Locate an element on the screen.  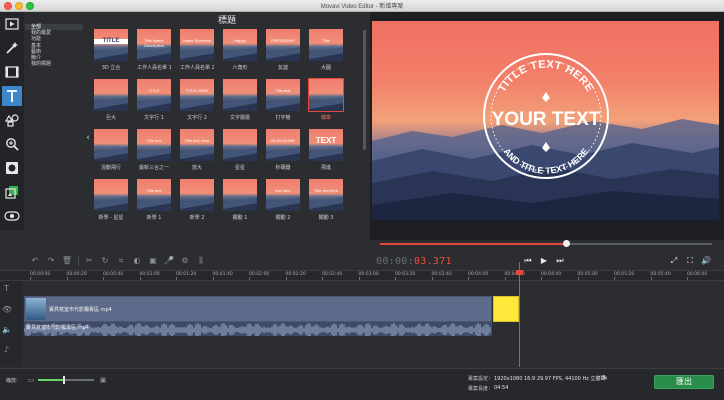
equalizer-icon: ⫼ is located at coordinates (201, 261).